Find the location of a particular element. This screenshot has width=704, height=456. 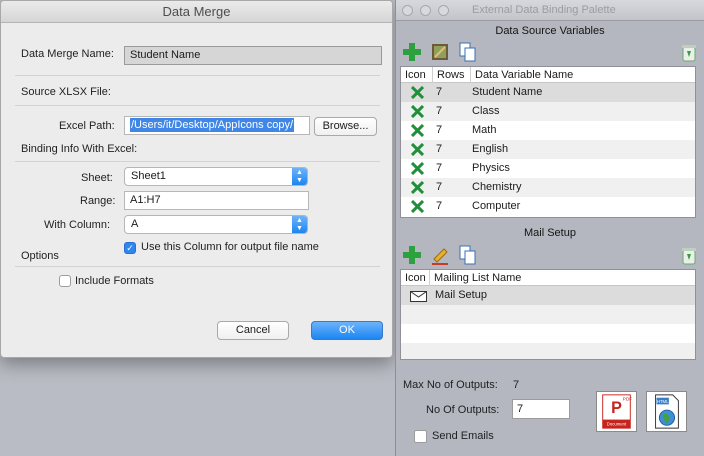

options-label: Options is located at coordinates (40, 256).